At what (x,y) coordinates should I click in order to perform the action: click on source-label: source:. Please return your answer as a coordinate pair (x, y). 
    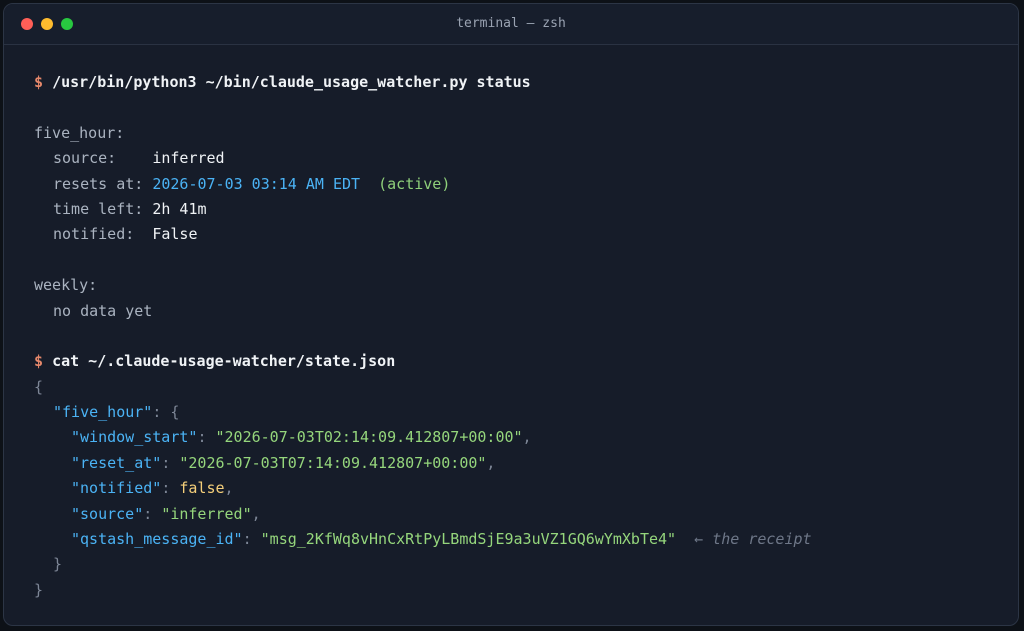
    Looking at the image, I should click on (85, 158).